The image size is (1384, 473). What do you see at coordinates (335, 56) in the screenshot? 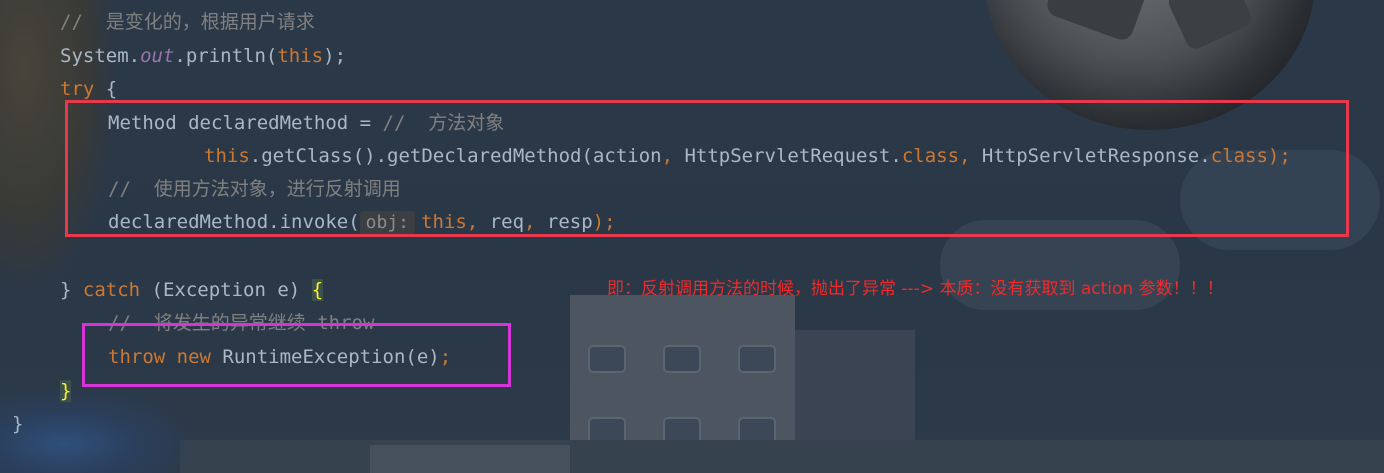
I see `code-text: );` at bounding box center [335, 56].